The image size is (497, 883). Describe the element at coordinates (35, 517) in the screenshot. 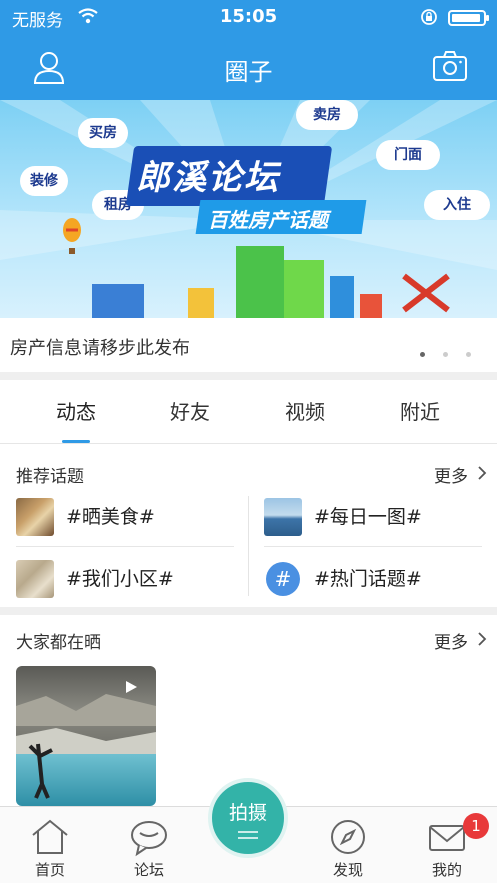

I see `food-photo-thumb` at that location.